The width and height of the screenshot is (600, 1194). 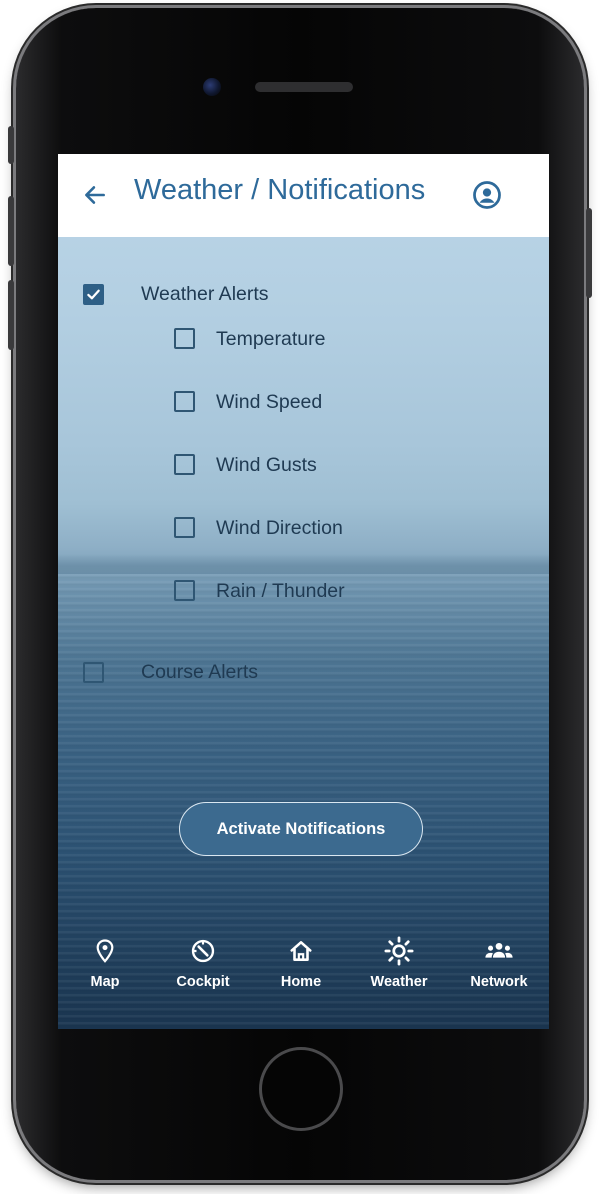 I want to click on app-header: Weather / Notifications, so click(x=303, y=195).